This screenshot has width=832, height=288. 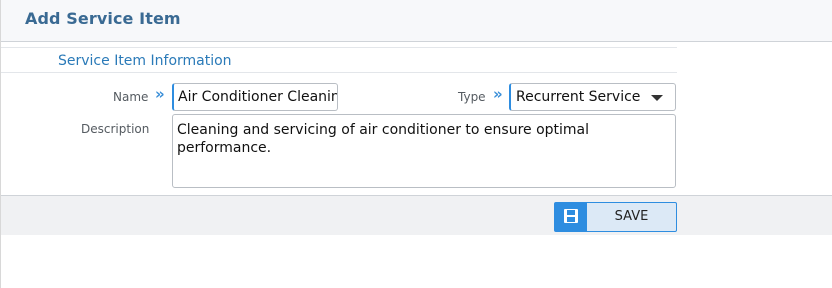 I want to click on name-input: Air Conditioner Cleaning, so click(x=255, y=97).